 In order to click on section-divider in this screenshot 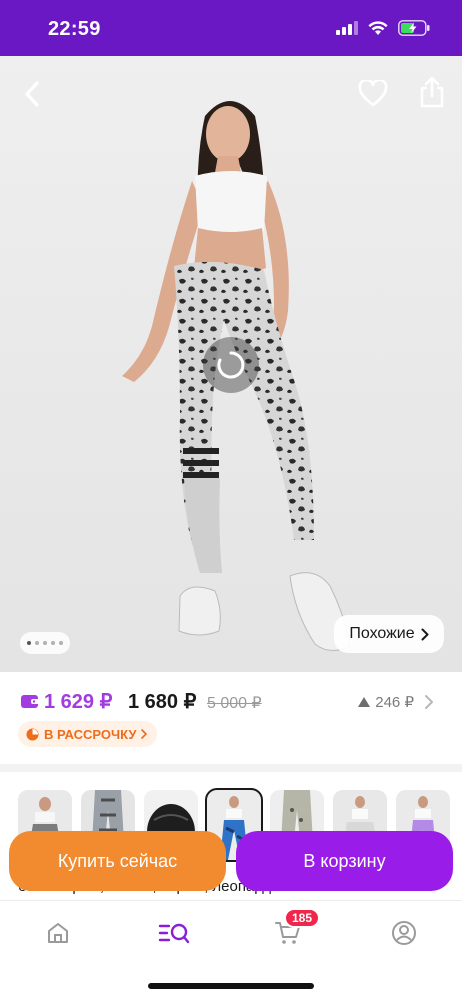, I will do `click(231, 768)`.